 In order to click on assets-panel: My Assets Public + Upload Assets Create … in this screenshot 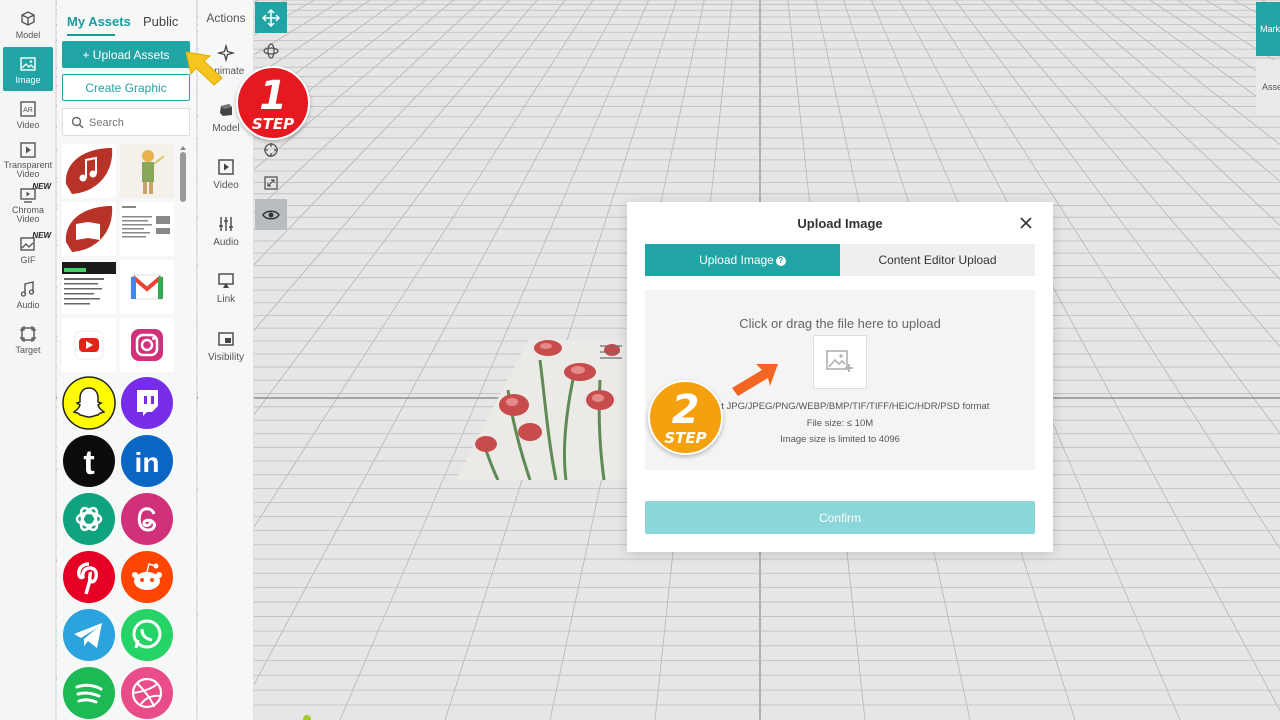, I will do `click(127, 360)`.